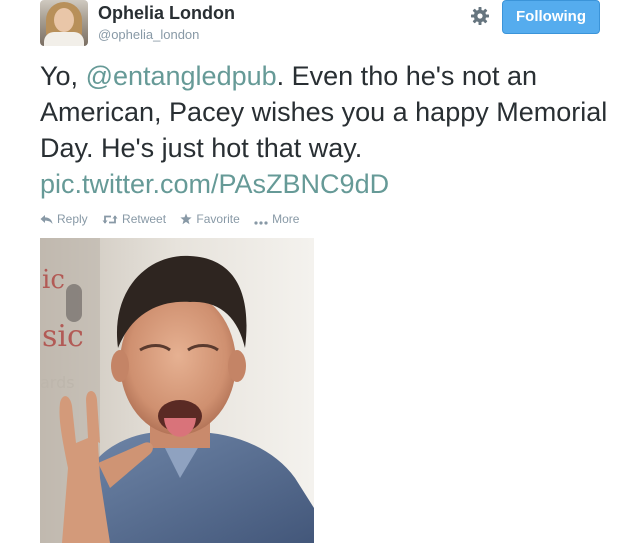 The height and width of the screenshot is (543, 641). What do you see at coordinates (181, 76) in the screenshot?
I see `mention-link: @entangledpub` at bounding box center [181, 76].